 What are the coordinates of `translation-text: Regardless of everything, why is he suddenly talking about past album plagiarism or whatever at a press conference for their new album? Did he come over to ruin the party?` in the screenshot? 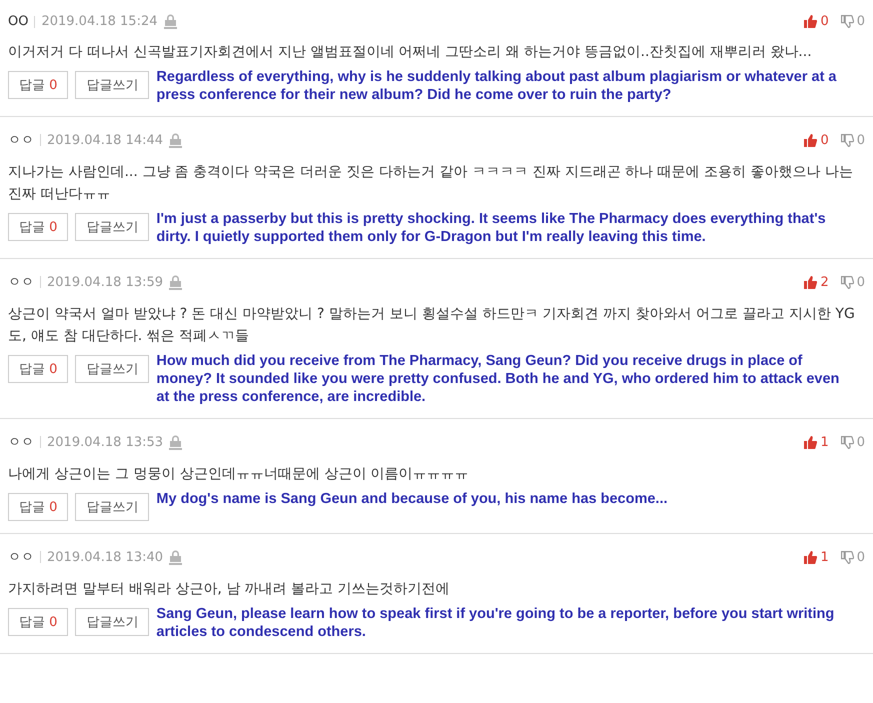 It's located at (497, 86).